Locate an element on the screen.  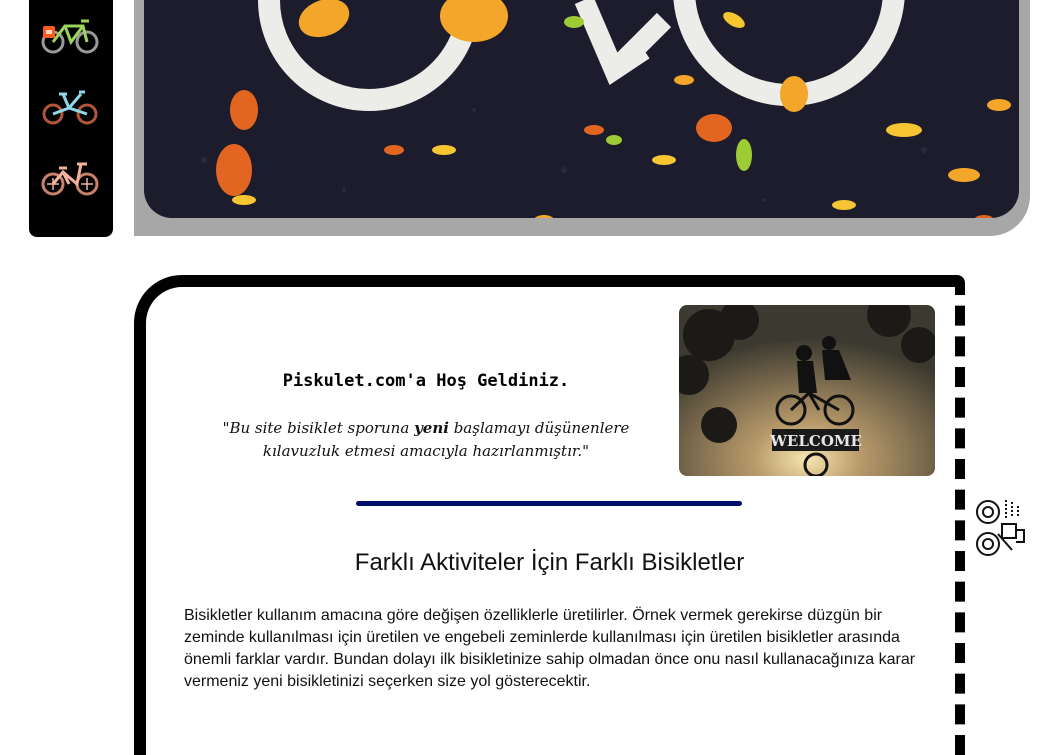
bike-parts-icon is located at coordinates (1000, 527).